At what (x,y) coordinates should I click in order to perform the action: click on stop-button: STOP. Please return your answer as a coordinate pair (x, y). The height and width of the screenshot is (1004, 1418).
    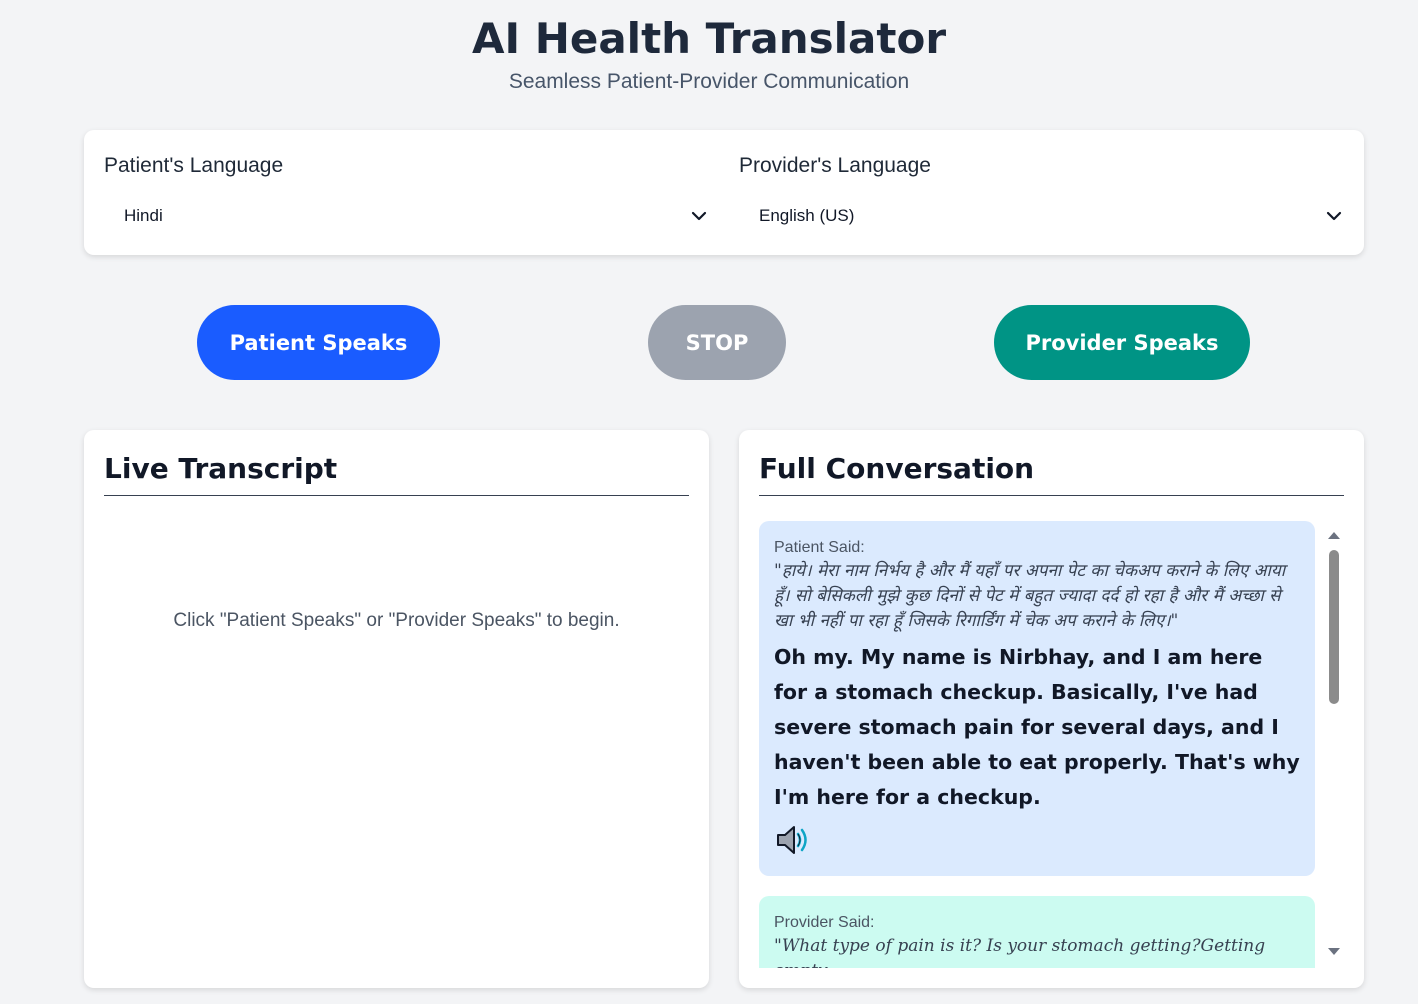
    Looking at the image, I should click on (717, 342).